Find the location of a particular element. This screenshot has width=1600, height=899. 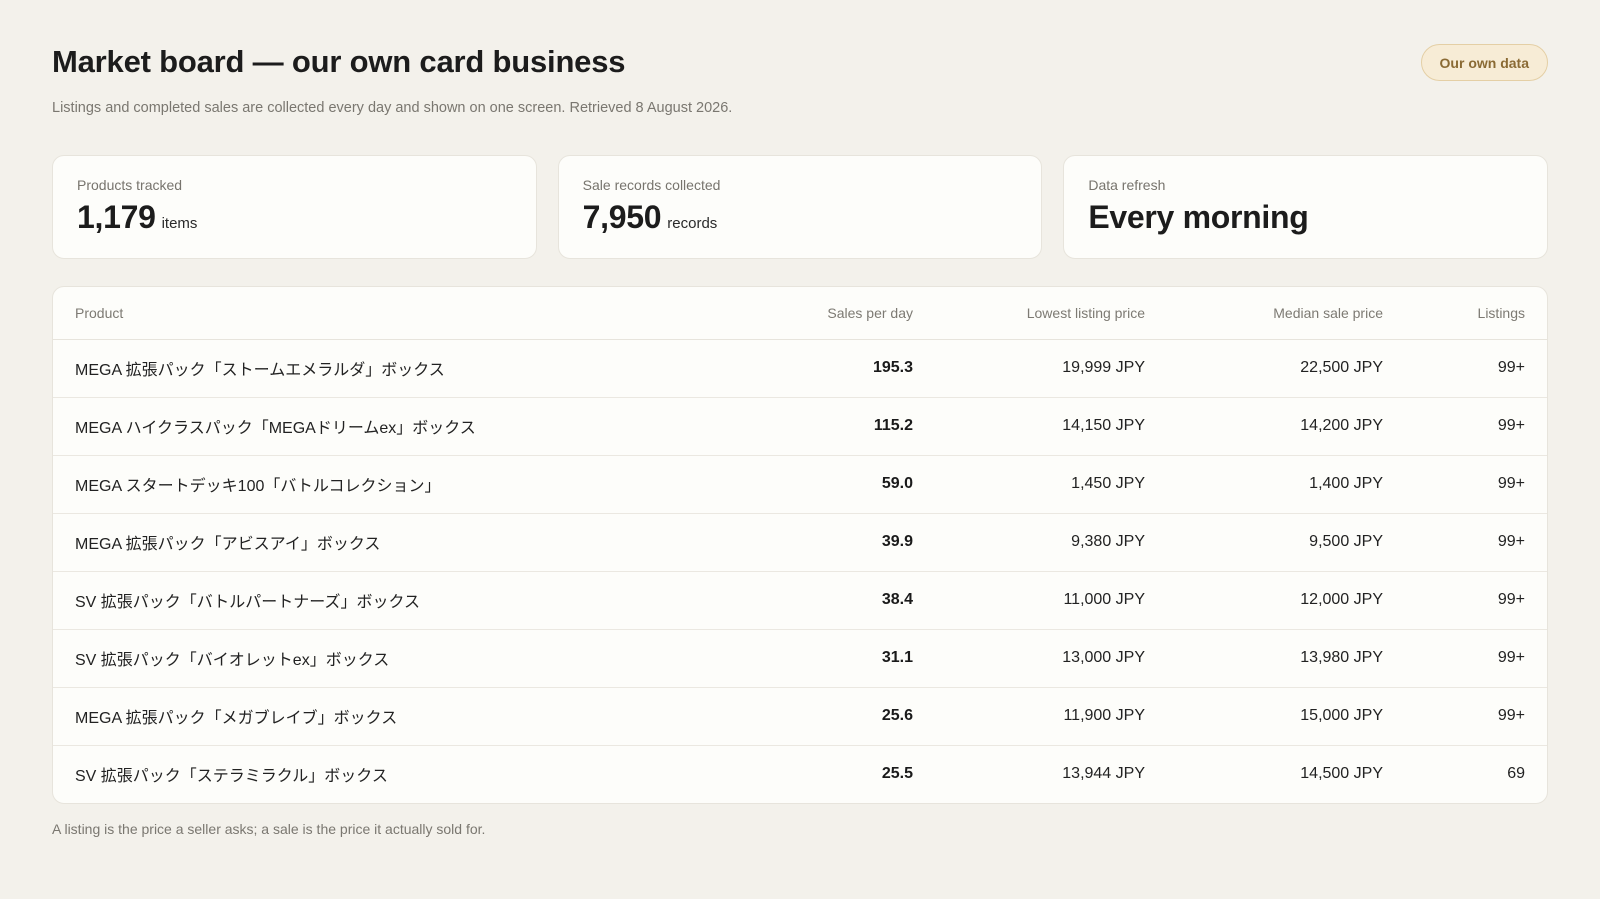

product-name-cell: MEGA スタートデッキ100「バトルコレクション」 is located at coordinates (413, 484).